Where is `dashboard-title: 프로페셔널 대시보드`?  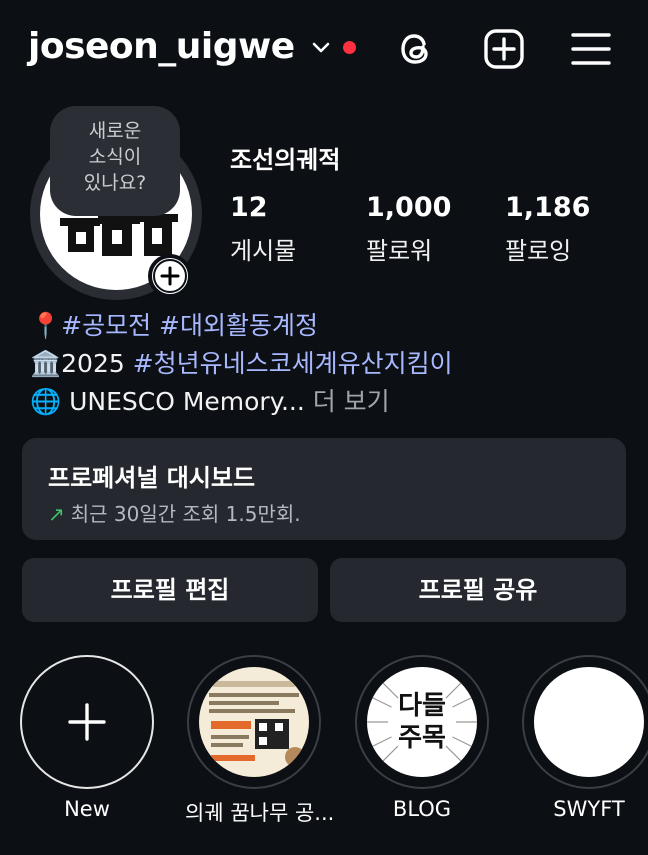
dashboard-title: 프로페셔널 대시보드 is located at coordinates (152, 478).